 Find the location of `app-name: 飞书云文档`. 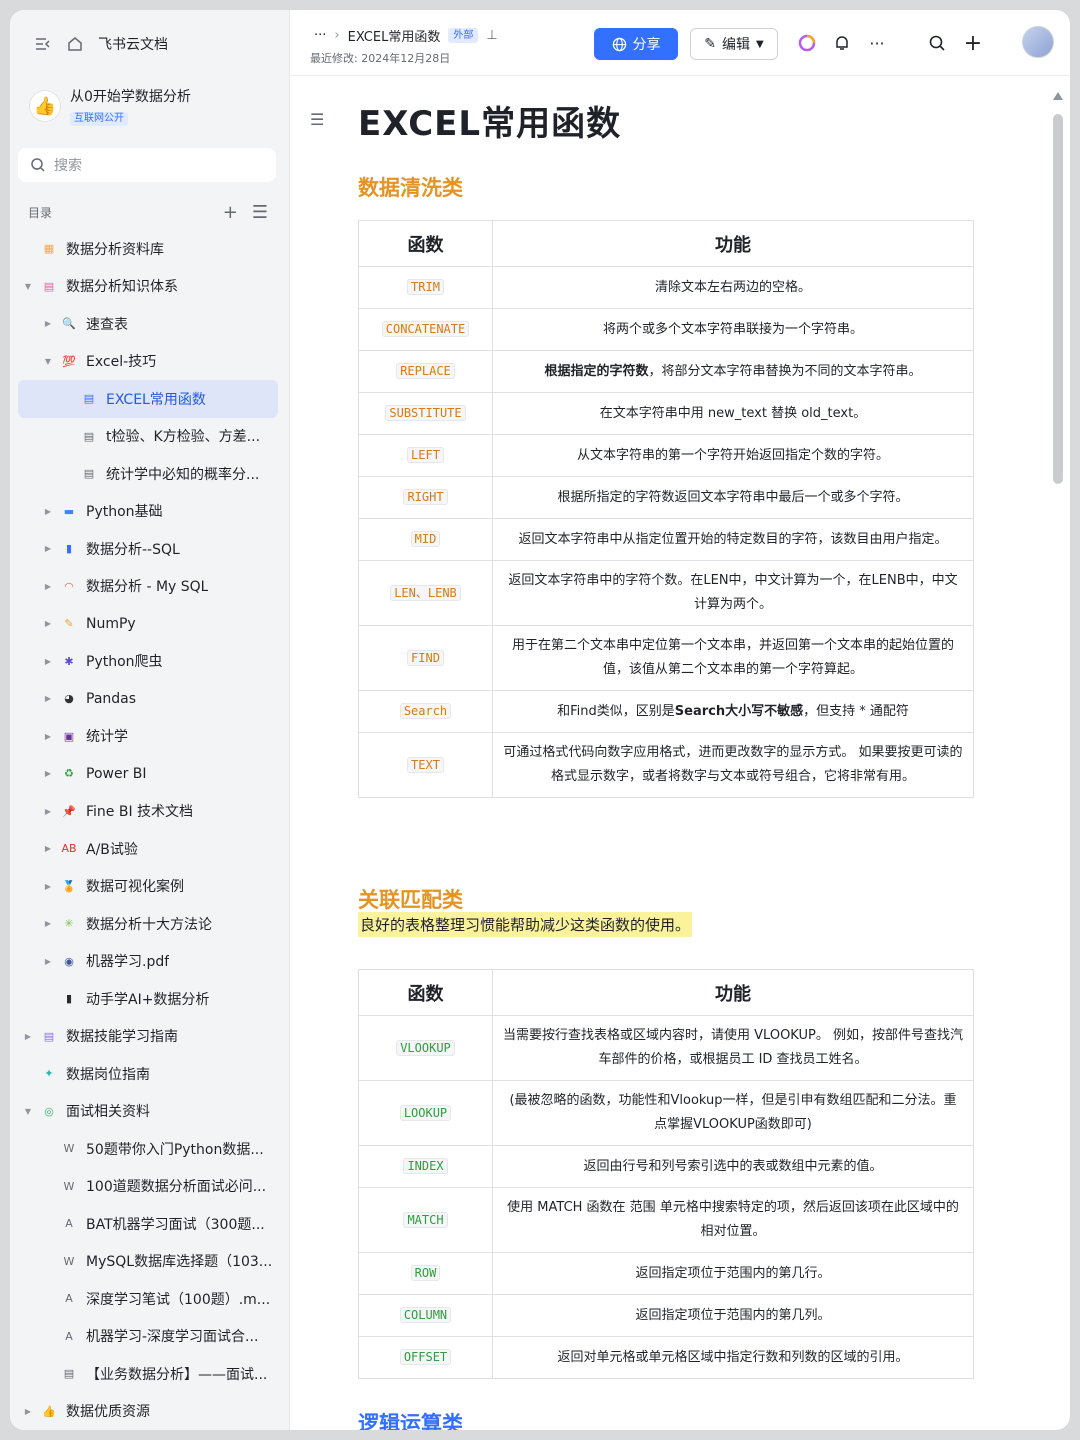

app-name: 飞书云文档 is located at coordinates (133, 44).